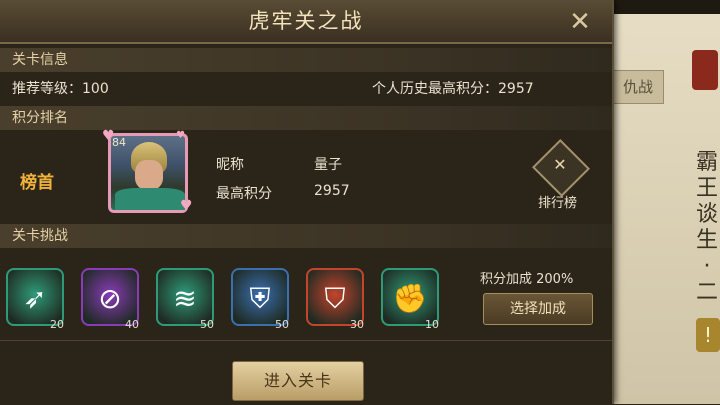  Describe the element at coordinates (132, 324) in the screenshot. I see `skill-count: 40` at that location.